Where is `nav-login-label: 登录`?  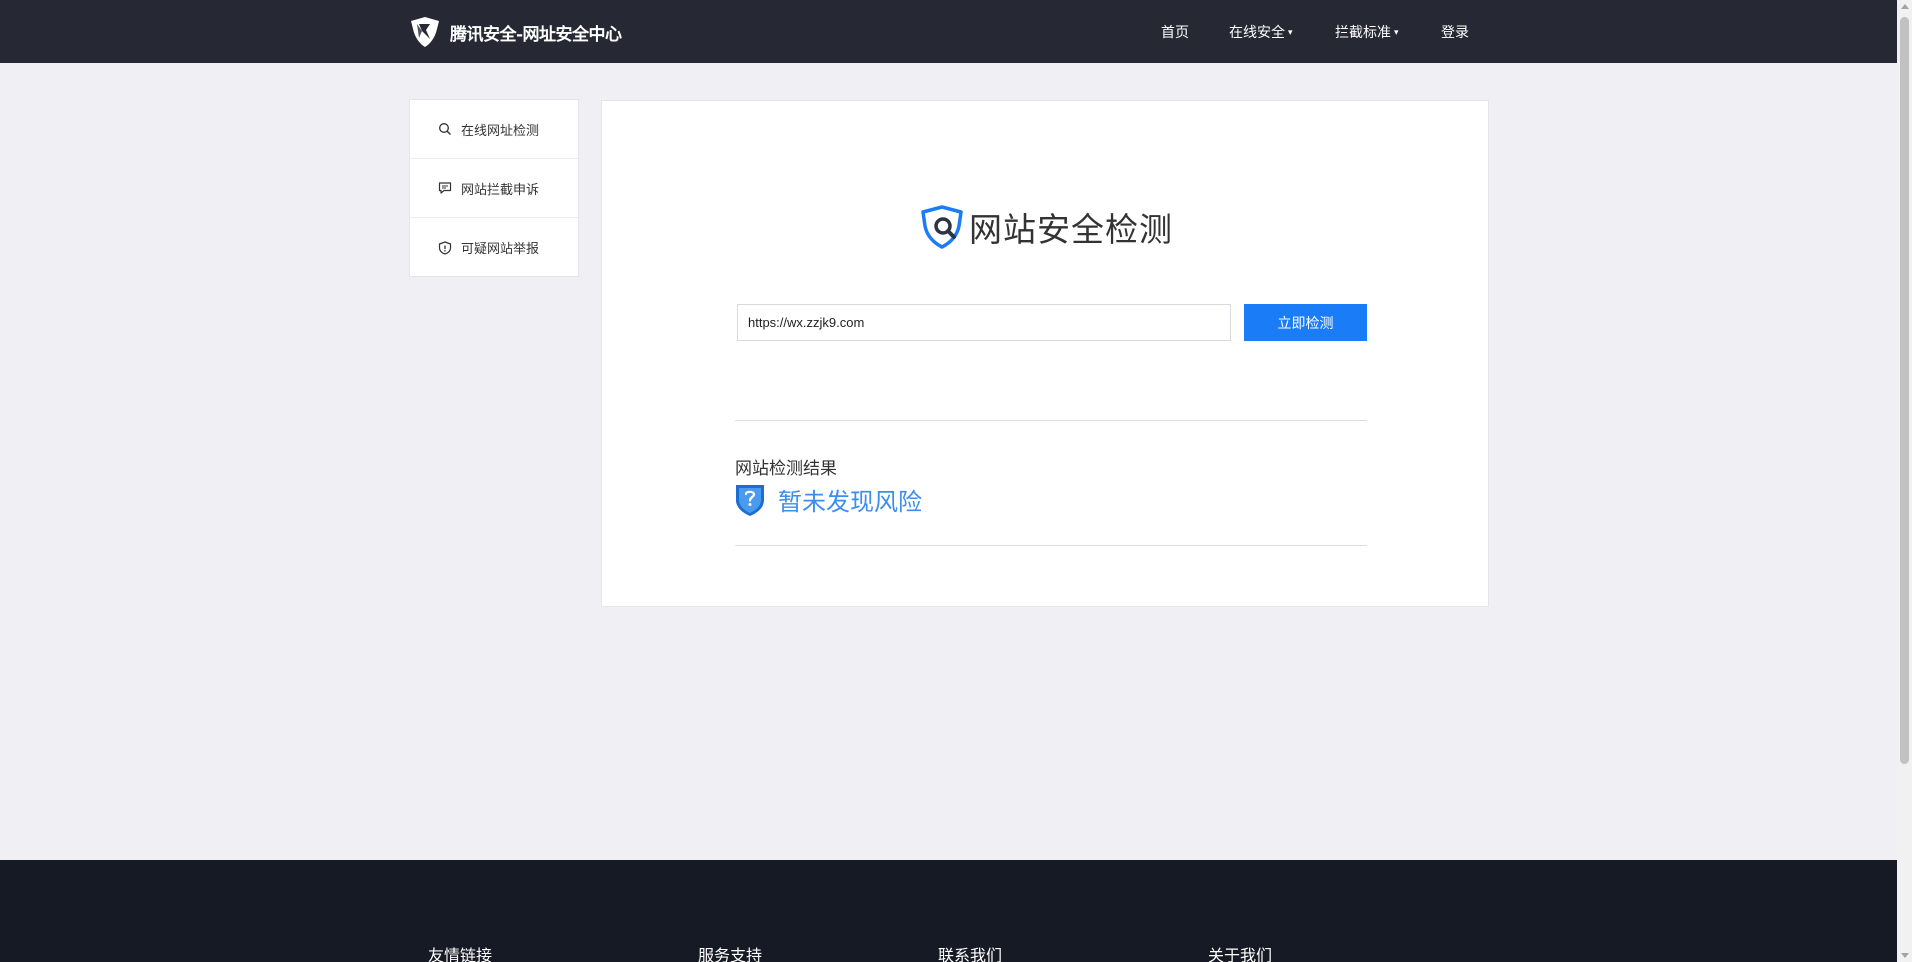
nav-login-label: 登录 is located at coordinates (1455, 33).